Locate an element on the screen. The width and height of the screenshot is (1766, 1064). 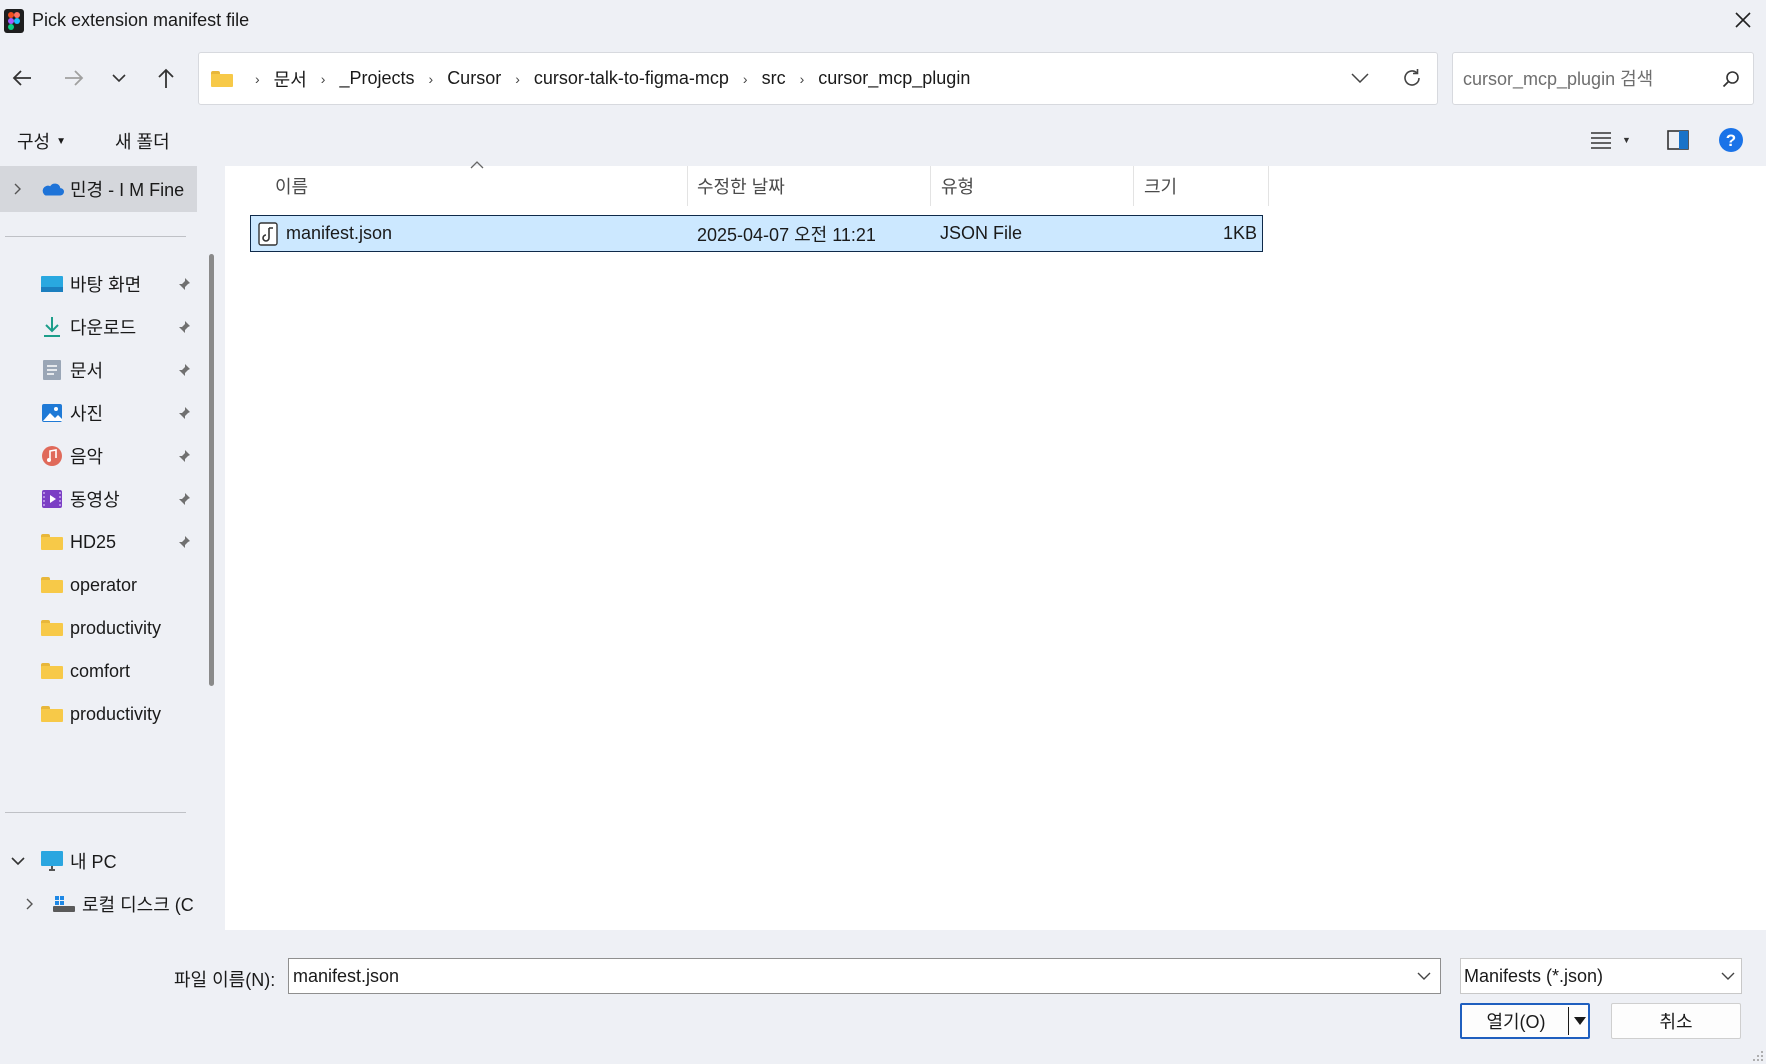
forward-button is located at coordinates (74, 78).